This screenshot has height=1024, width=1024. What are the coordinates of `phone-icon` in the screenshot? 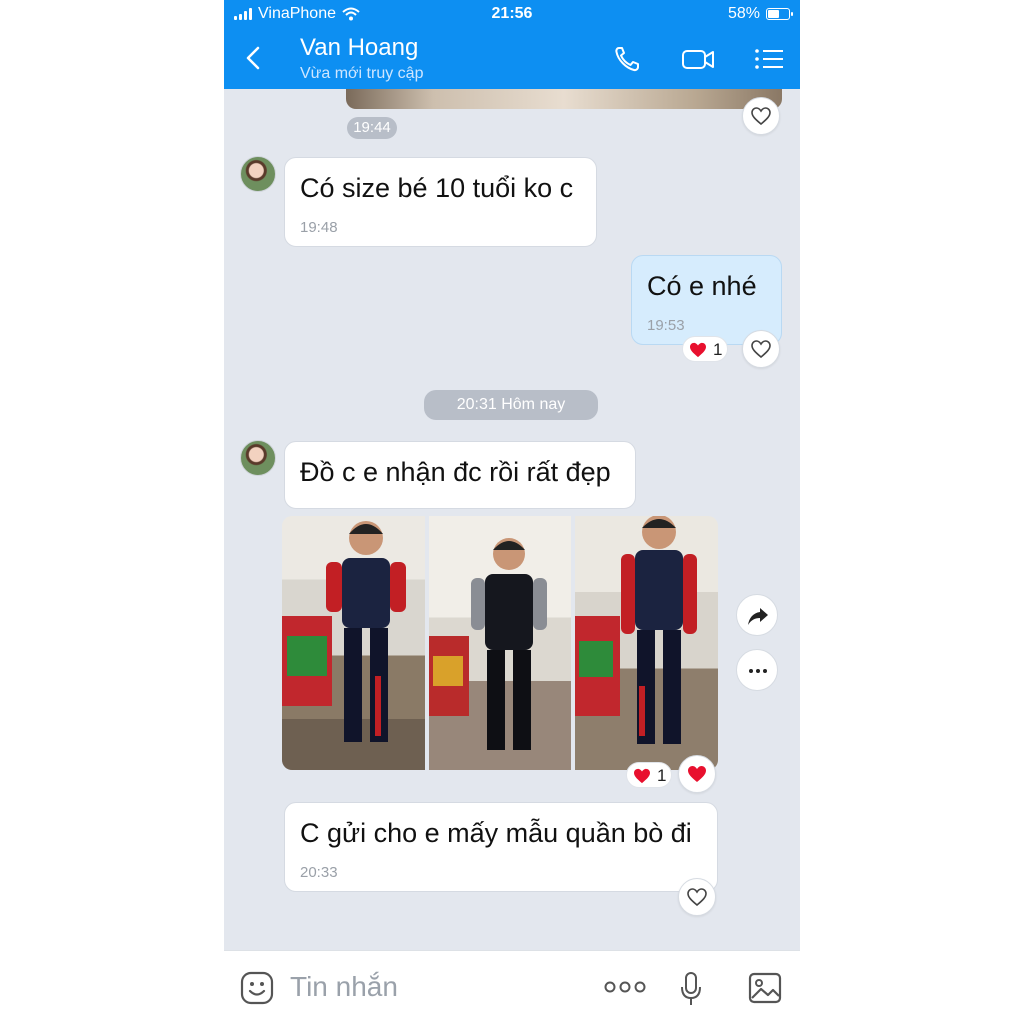 It's located at (628, 59).